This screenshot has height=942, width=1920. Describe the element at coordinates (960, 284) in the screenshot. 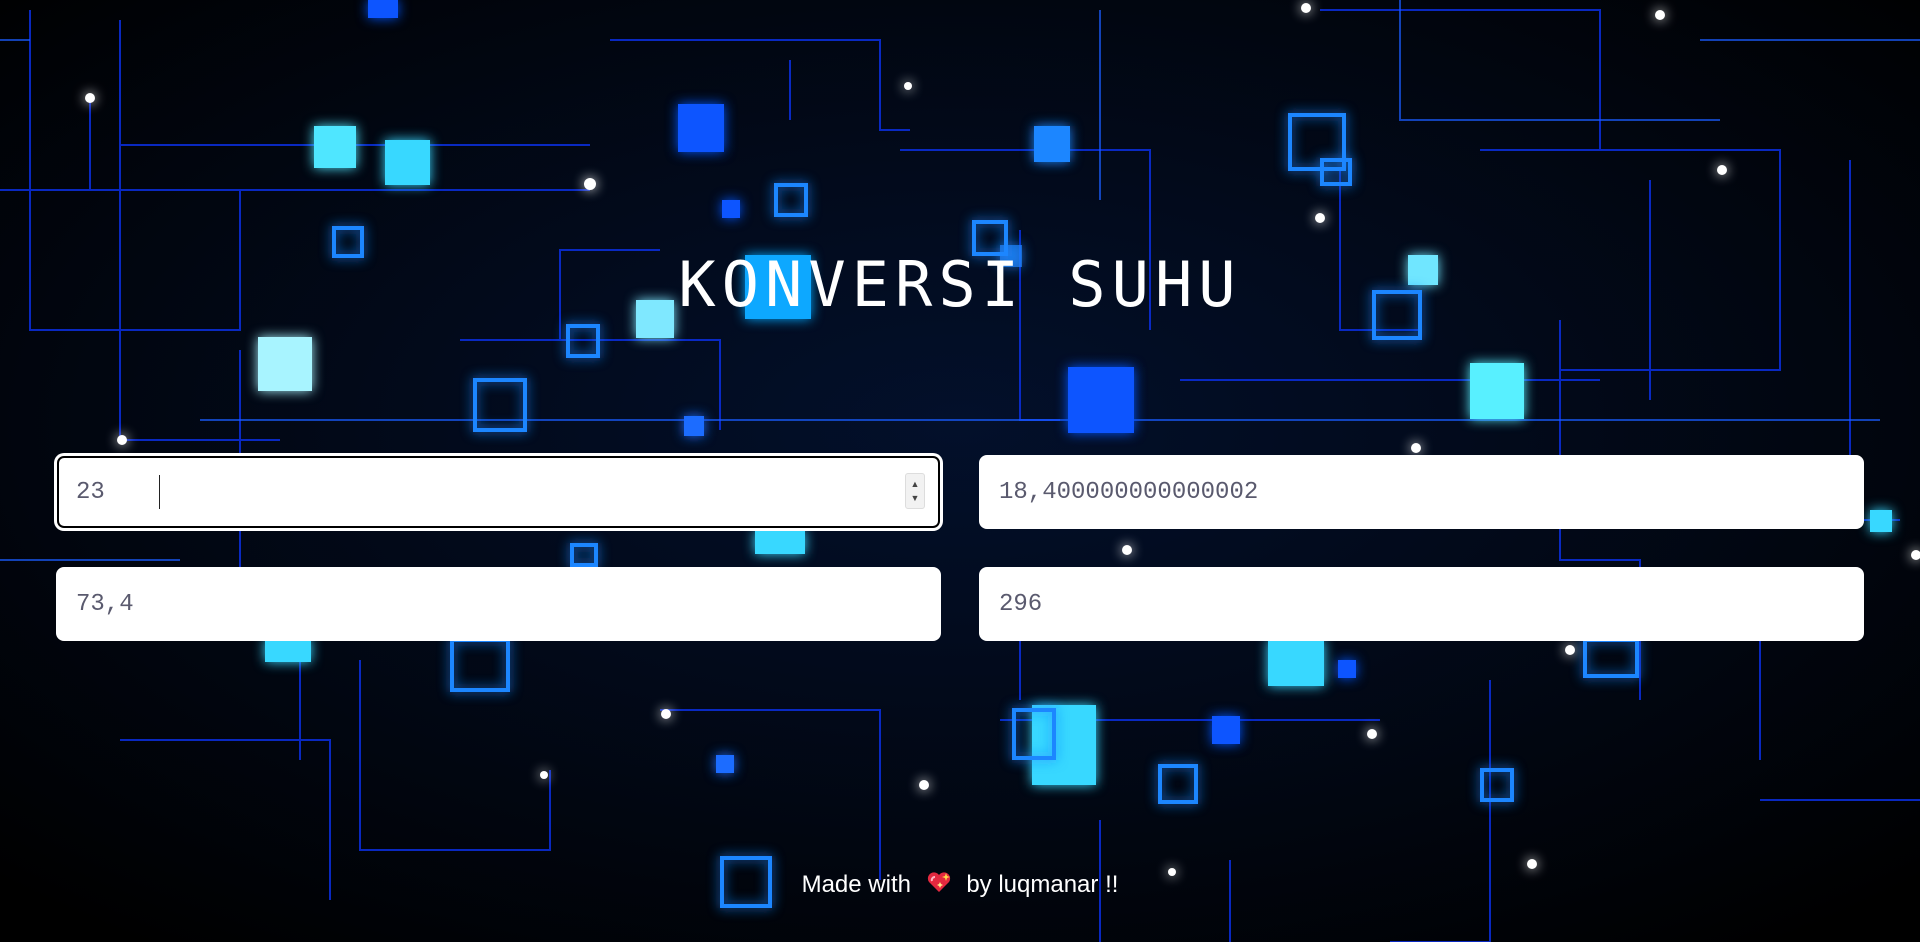

I see `page-title: KONVERSI SUHU` at that location.